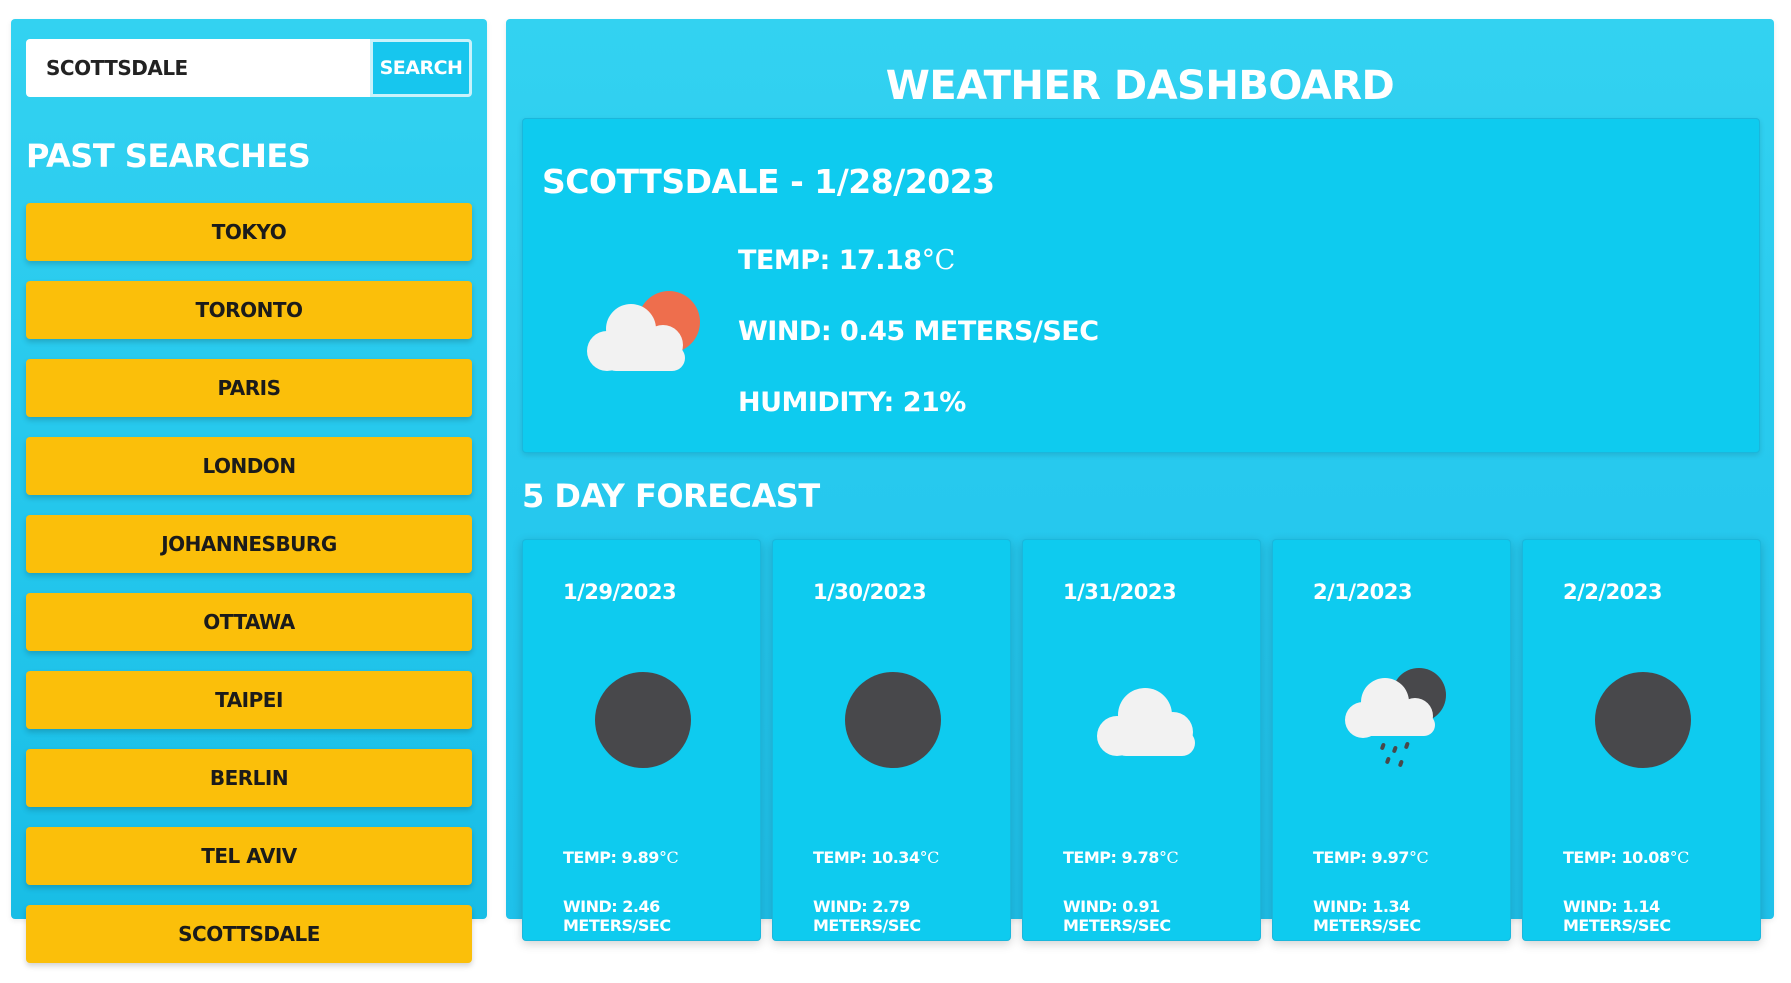 Image resolution: width=1791 pixels, height=983 pixels. Describe the element at coordinates (249, 856) in the screenshot. I see `history-button-tel-aviv: TEL AVIV` at that location.